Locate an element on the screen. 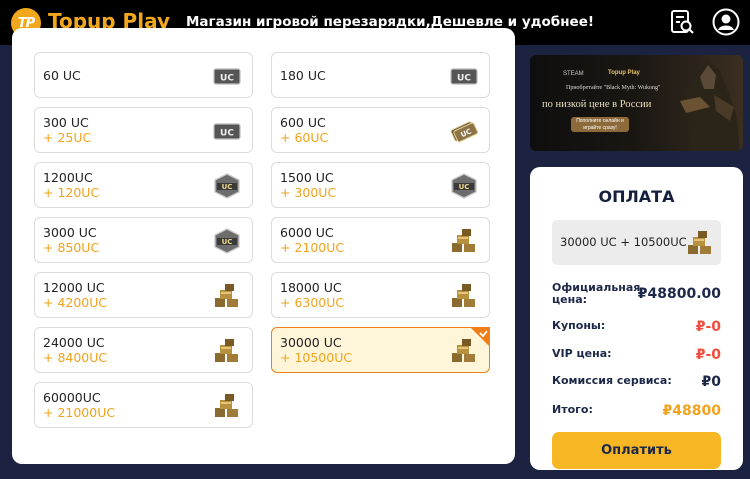 The height and width of the screenshot is (479, 750). product-bonus: + 2100UC is located at coordinates (312, 247).